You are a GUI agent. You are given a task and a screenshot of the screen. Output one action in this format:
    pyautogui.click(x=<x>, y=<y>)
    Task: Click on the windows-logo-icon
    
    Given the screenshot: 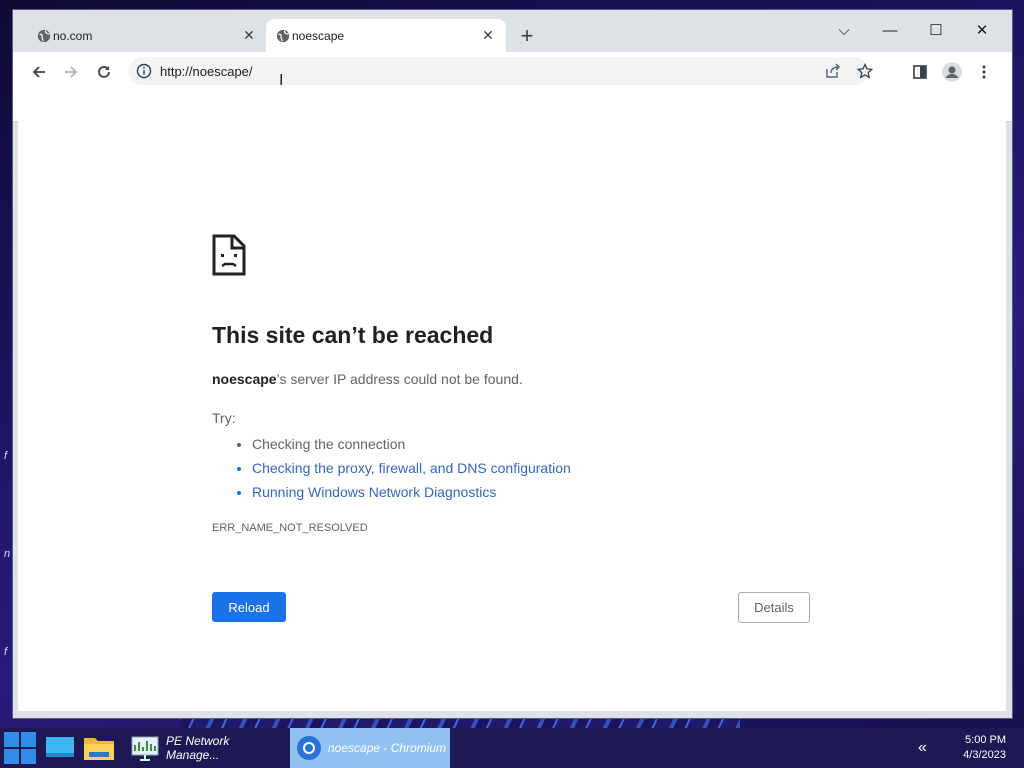 What is the action you would take?
    pyautogui.click(x=20, y=748)
    